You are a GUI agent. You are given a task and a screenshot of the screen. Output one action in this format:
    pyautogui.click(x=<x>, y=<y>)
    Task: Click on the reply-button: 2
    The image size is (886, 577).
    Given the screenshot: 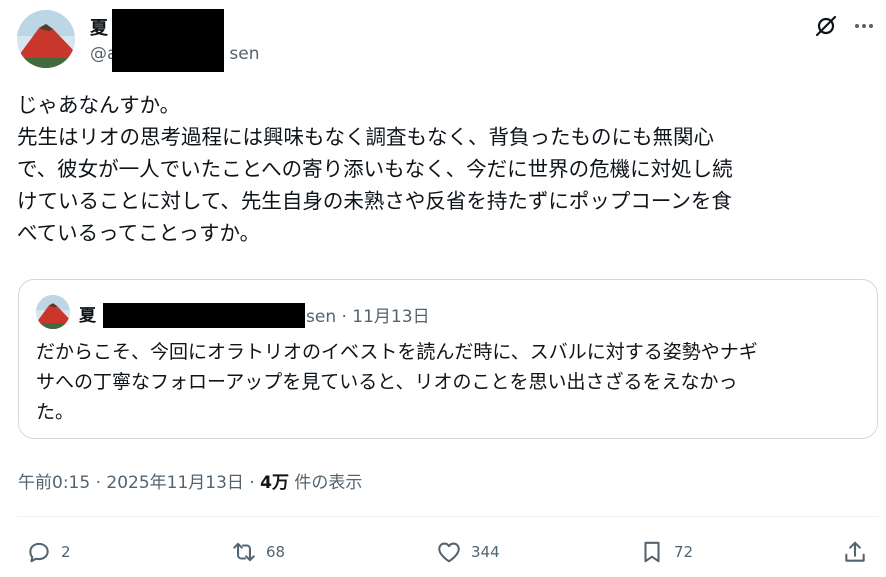 What is the action you would take?
    pyautogui.click(x=48, y=552)
    